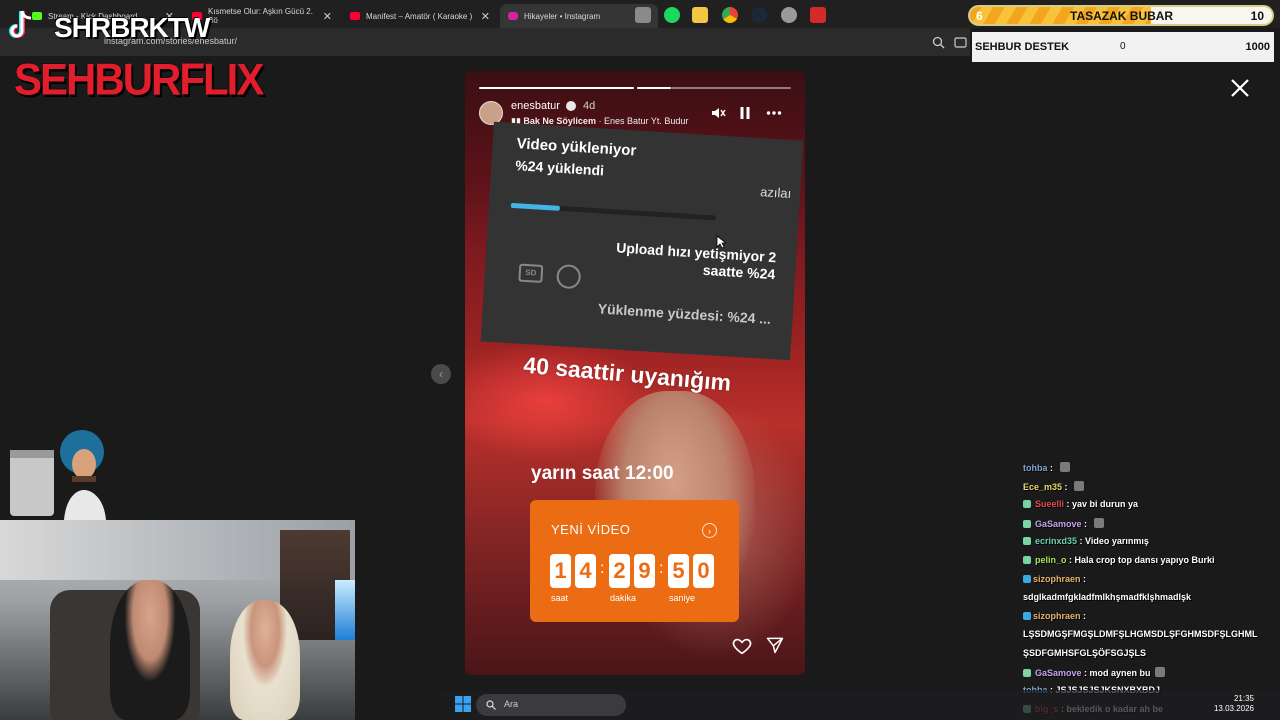  What do you see at coordinates (58, 475) in the screenshot?
I see `bob-ross-overlay-image` at bounding box center [58, 475].